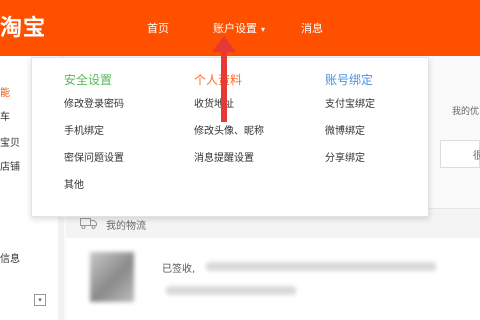  Describe the element at coordinates (94, 105) in the screenshot. I see `change-password-link: 修改登录密码` at that location.